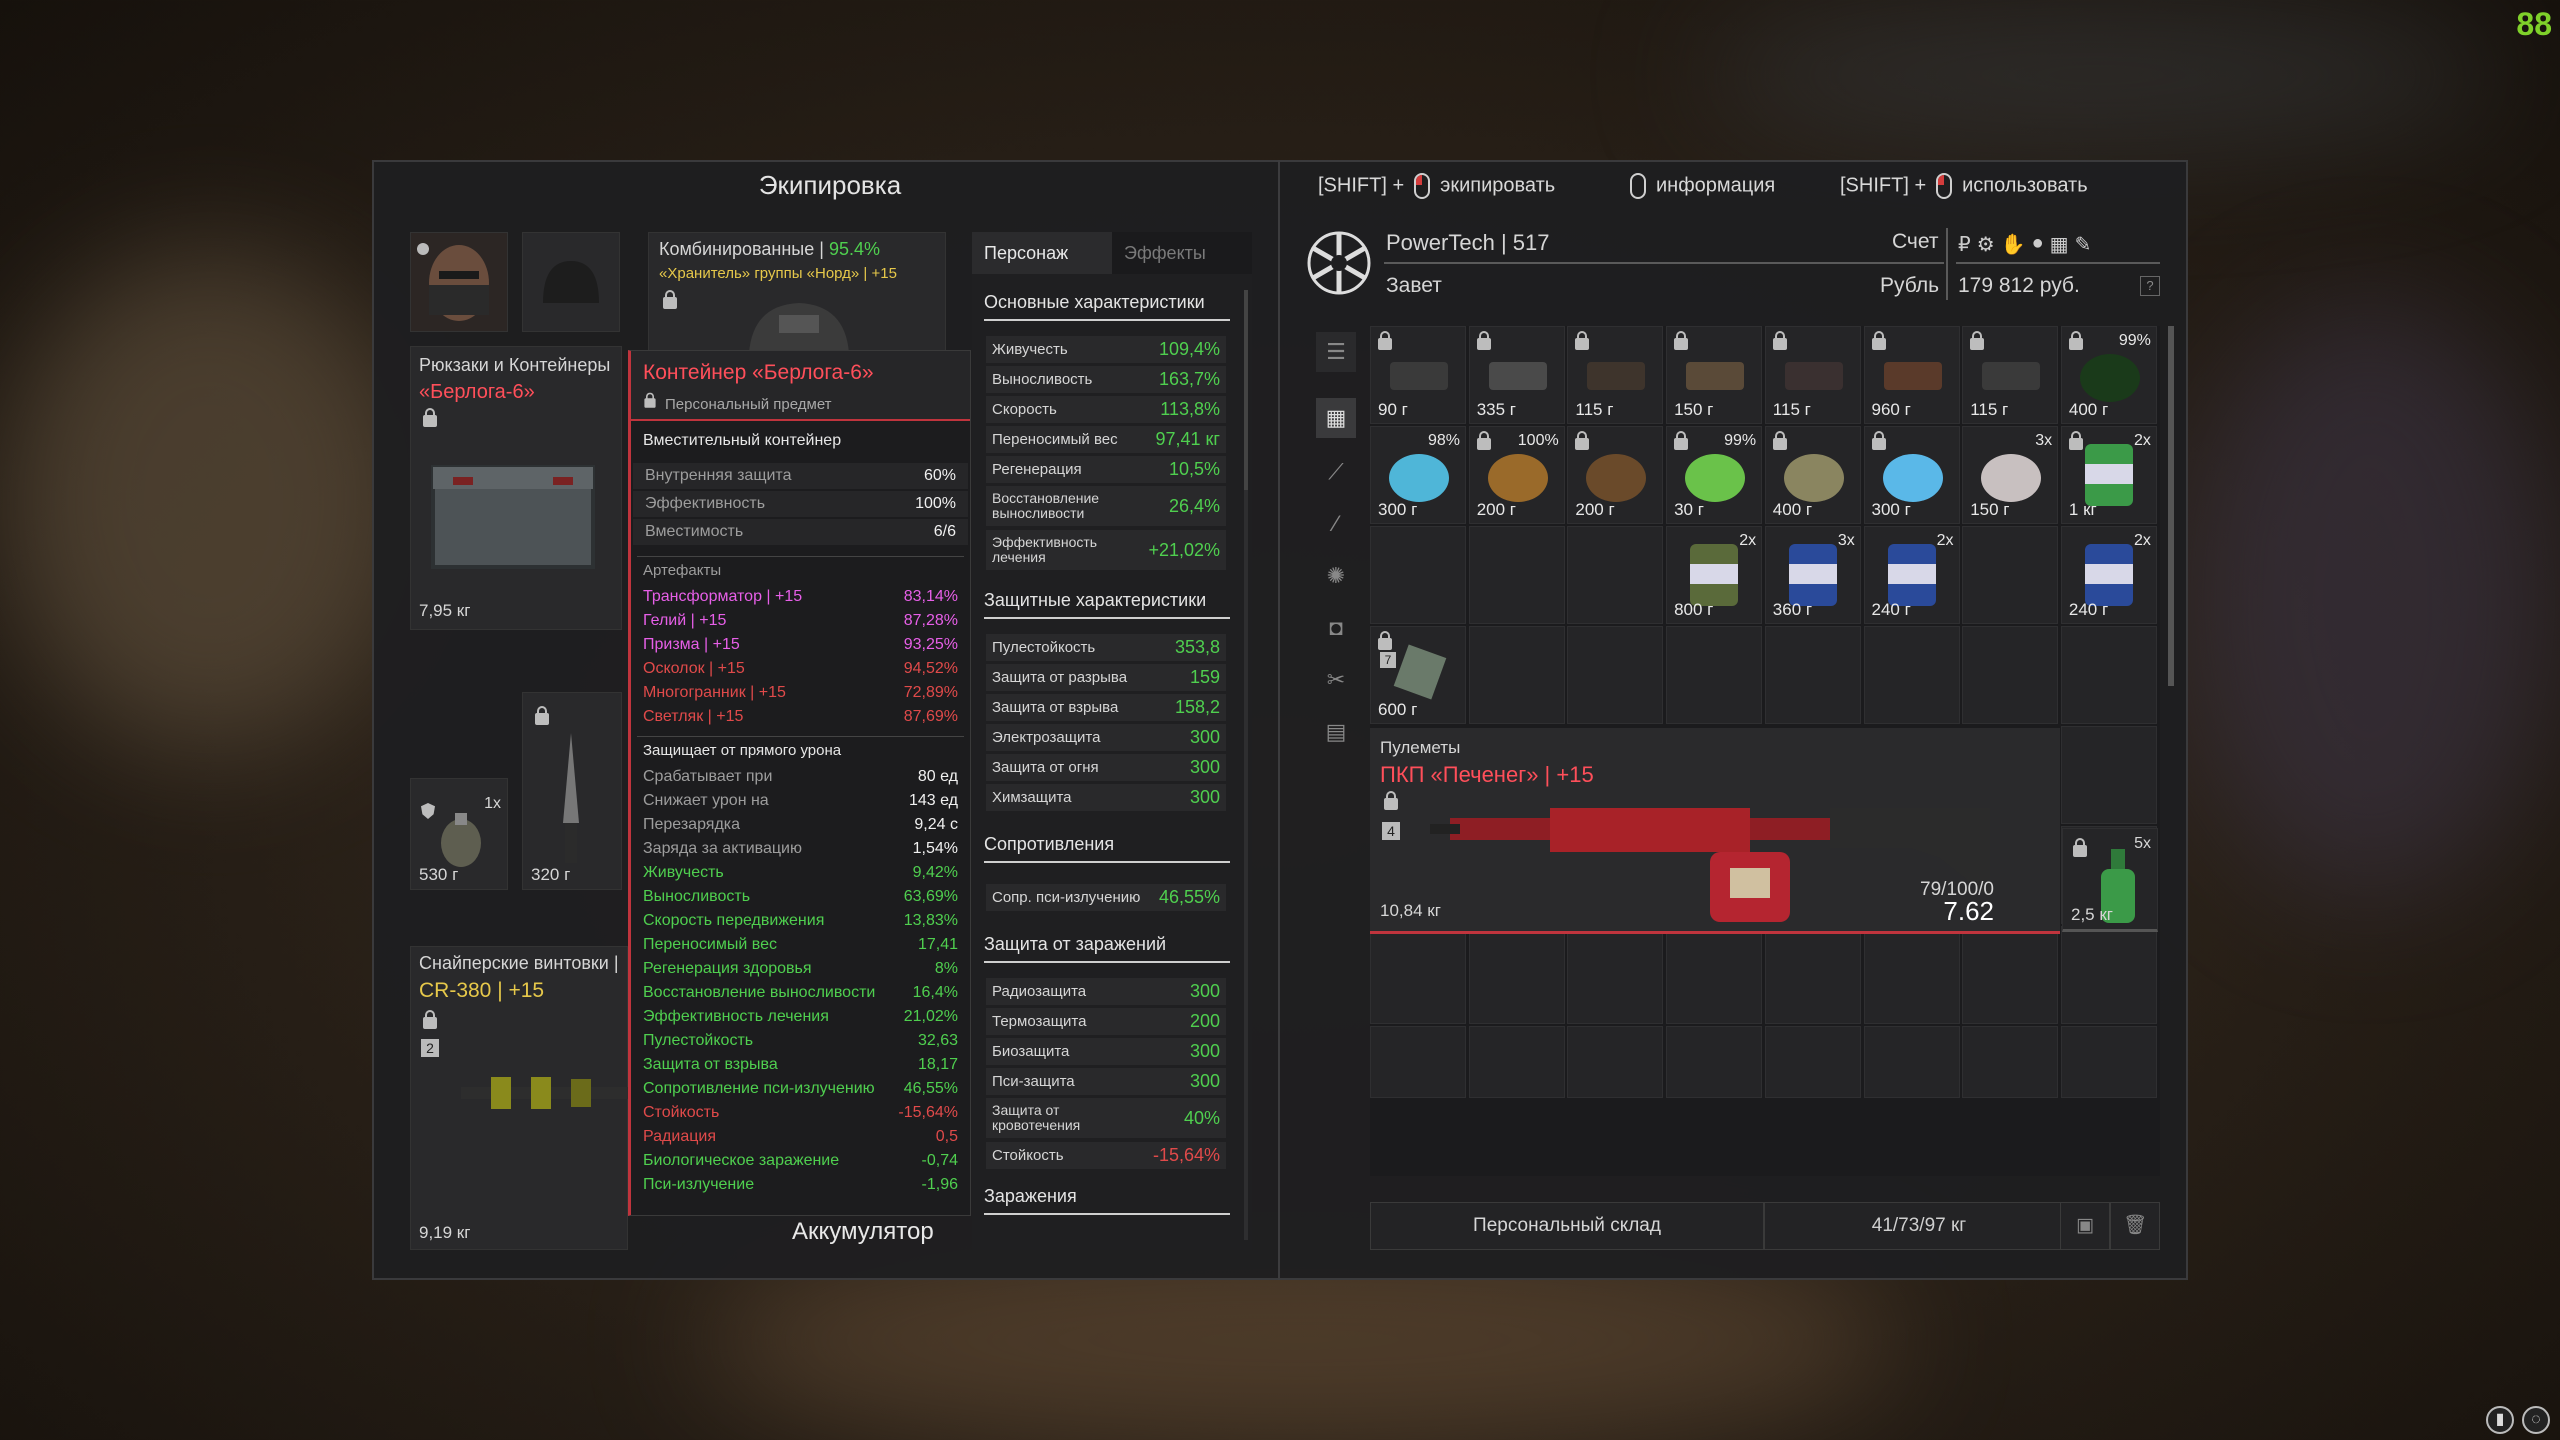 This screenshot has width=2560, height=1440. I want to click on coin-icon: ●, so click(2038, 244).